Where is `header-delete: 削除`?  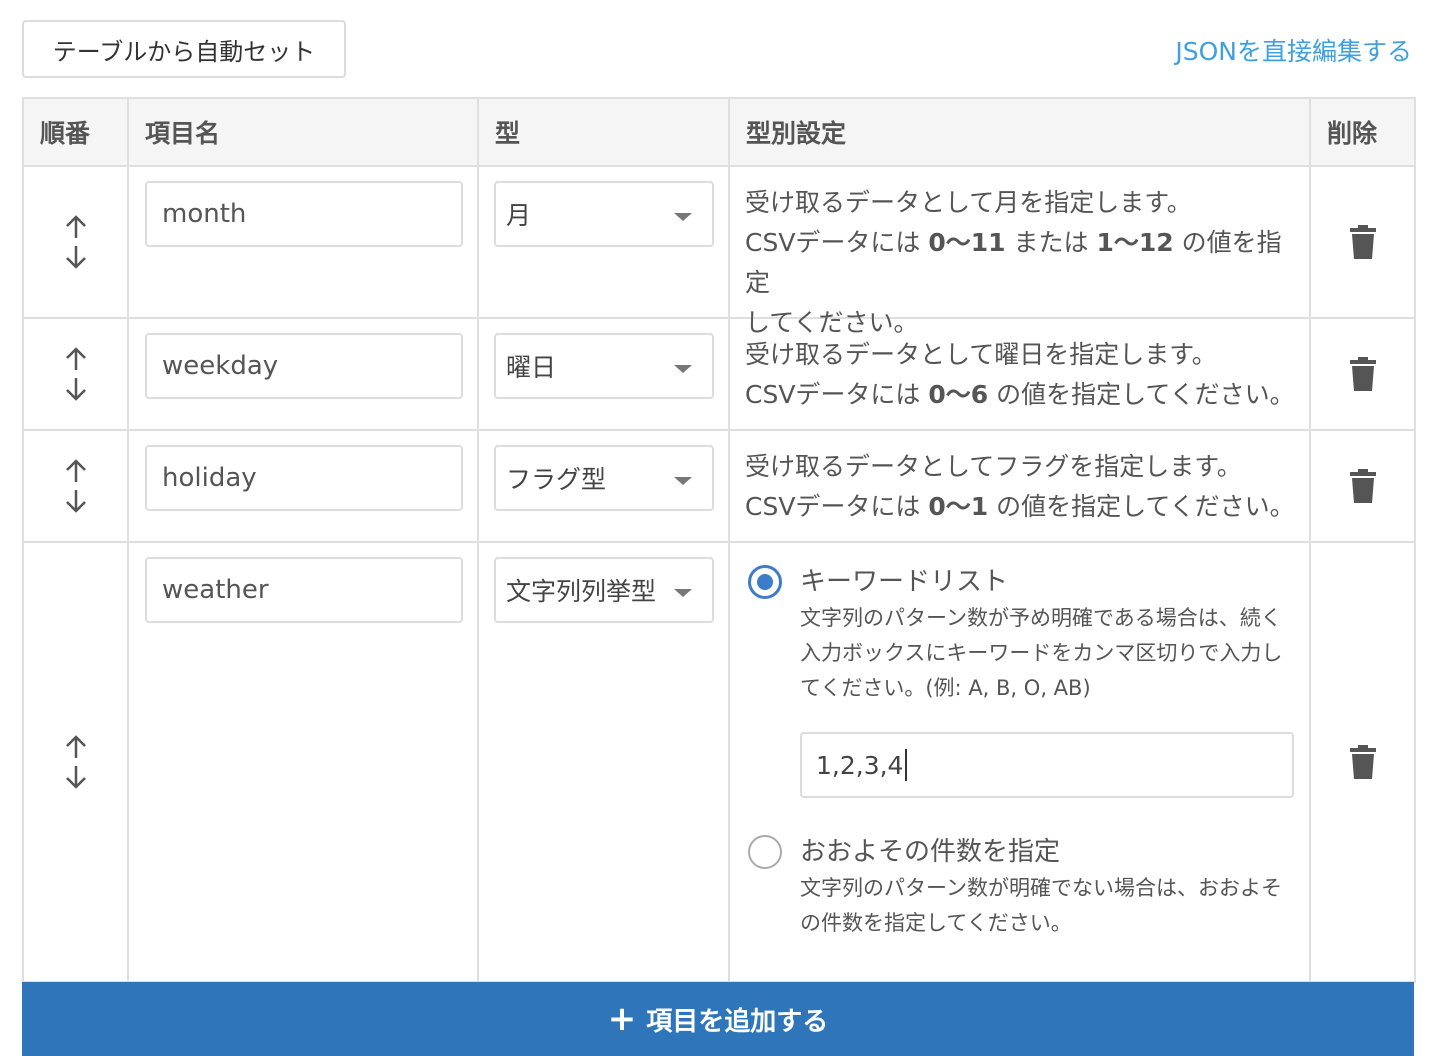
header-delete: 削除 is located at coordinates (1362, 132).